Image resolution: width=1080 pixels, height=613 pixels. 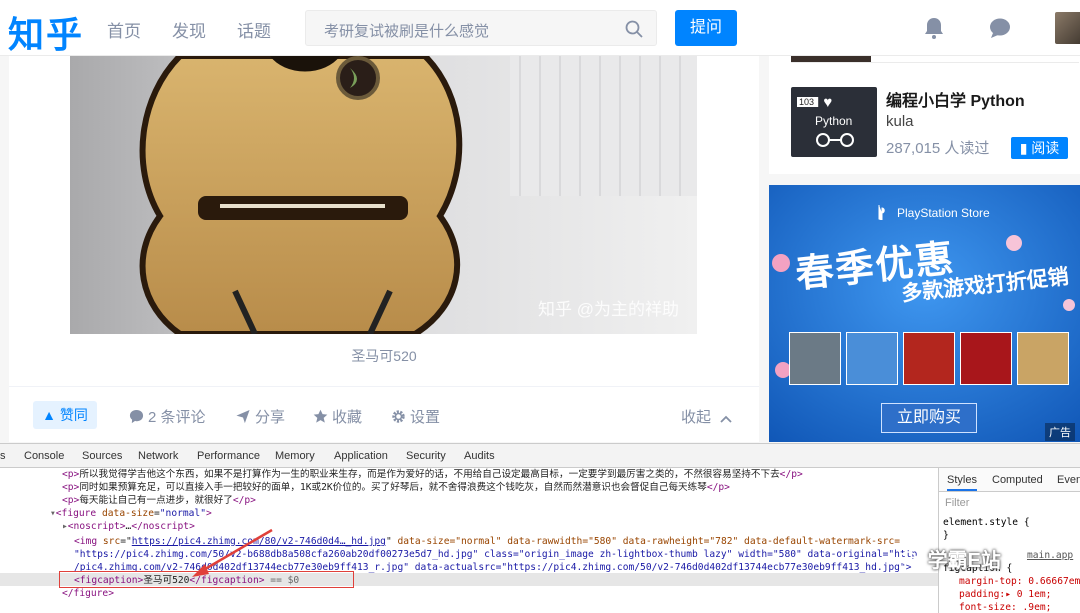 I want to click on styles-tabs: Styles Computed Event, so click(x=1009, y=480).